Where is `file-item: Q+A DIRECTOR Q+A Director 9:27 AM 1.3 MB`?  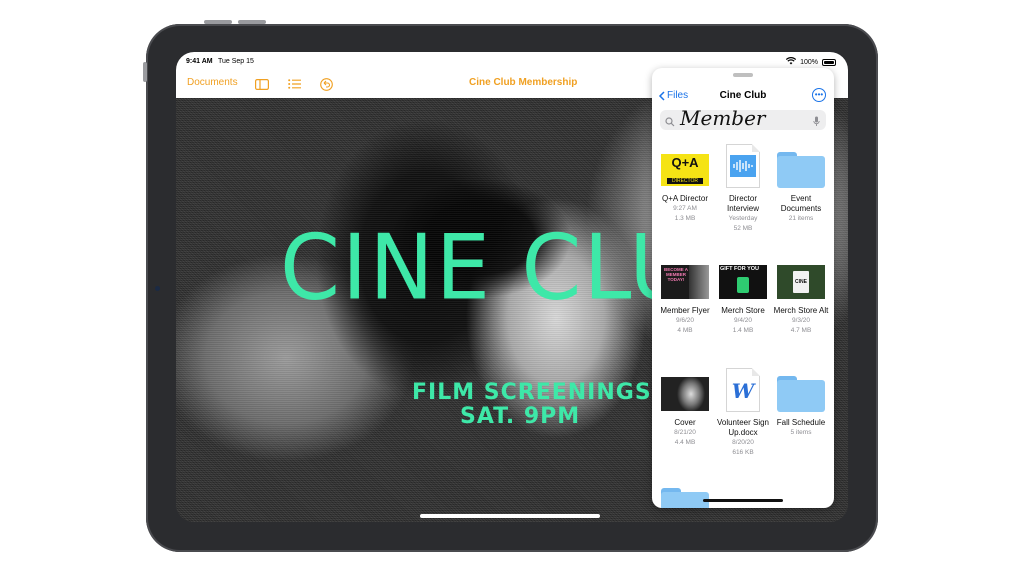
file-item: Q+A DIRECTOR Q+A Director 9:27 AM 1.3 MB is located at coordinates (685, 187).